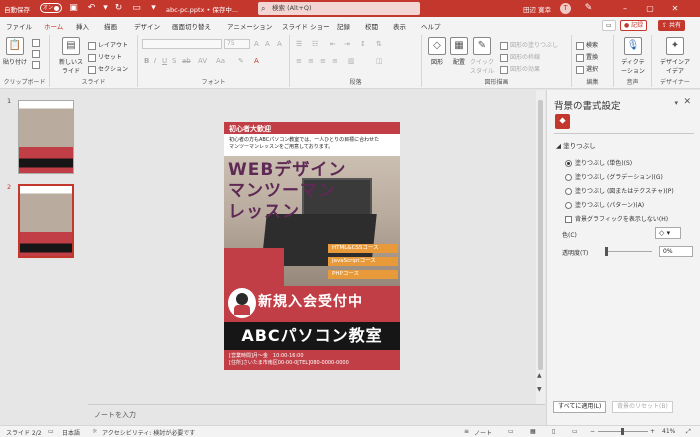  Describe the element at coordinates (431, 26) in the screenshot. I see `tab-help: ヘルプ` at that location.